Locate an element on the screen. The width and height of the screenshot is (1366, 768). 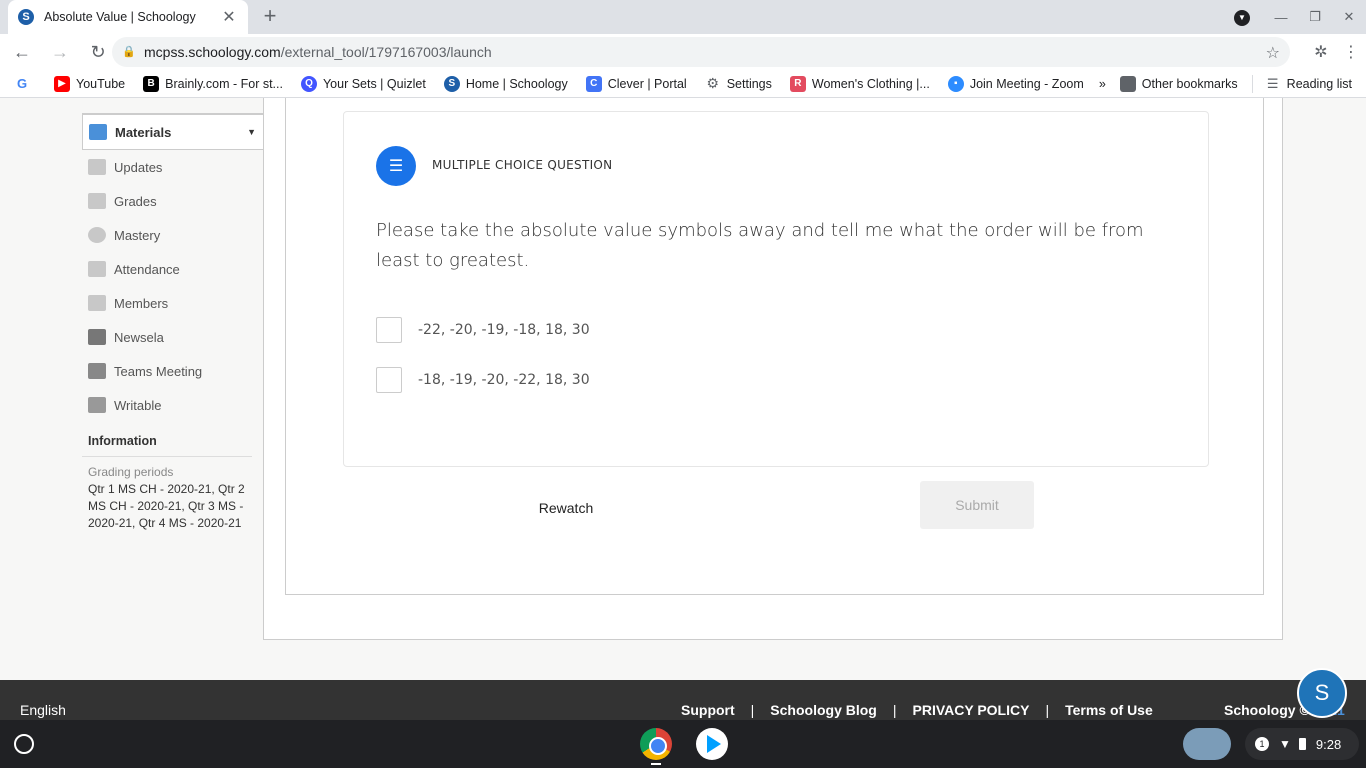
restore-button: ❐ is located at coordinates (1315, 17).